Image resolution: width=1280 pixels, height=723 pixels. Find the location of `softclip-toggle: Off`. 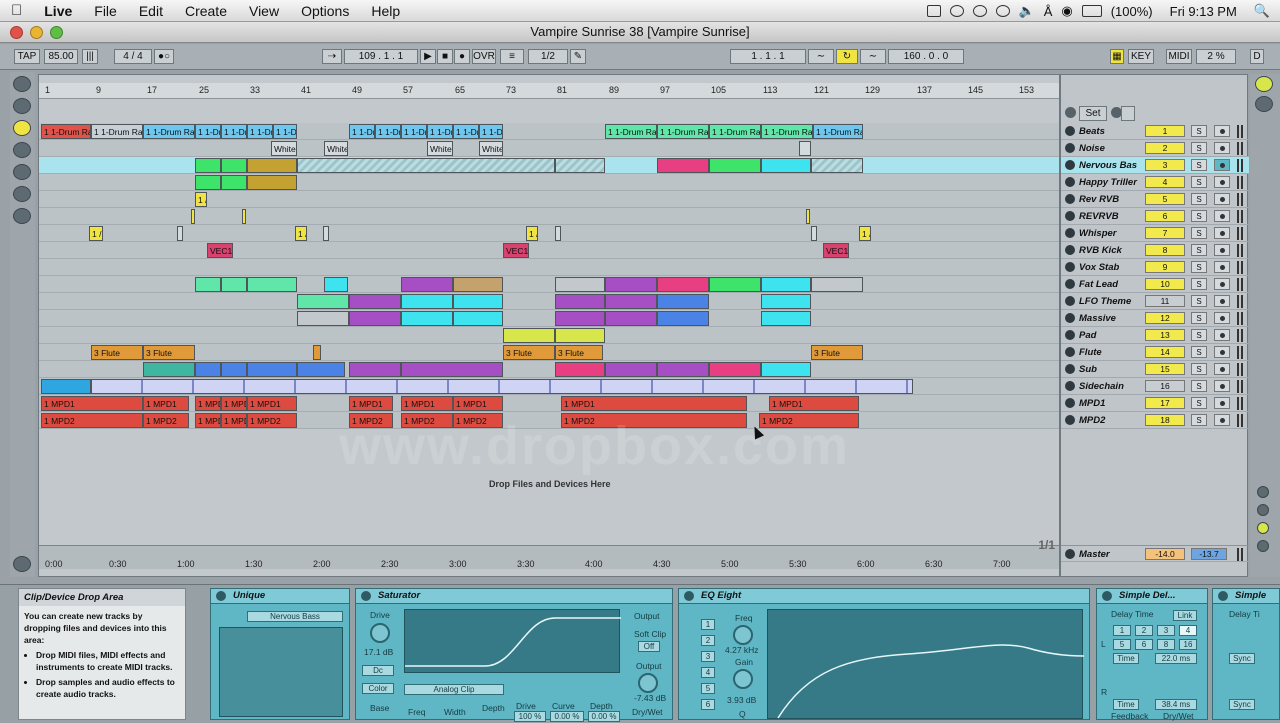

softclip-toggle: Off is located at coordinates (649, 646).